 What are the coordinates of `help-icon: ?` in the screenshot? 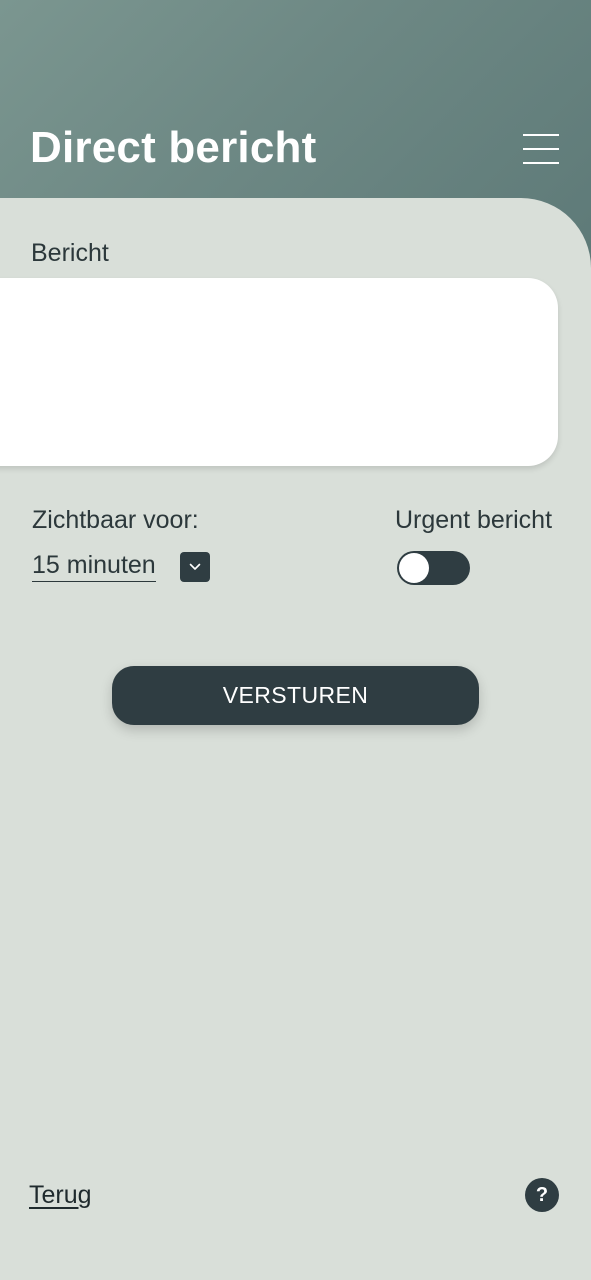 It's located at (542, 1195).